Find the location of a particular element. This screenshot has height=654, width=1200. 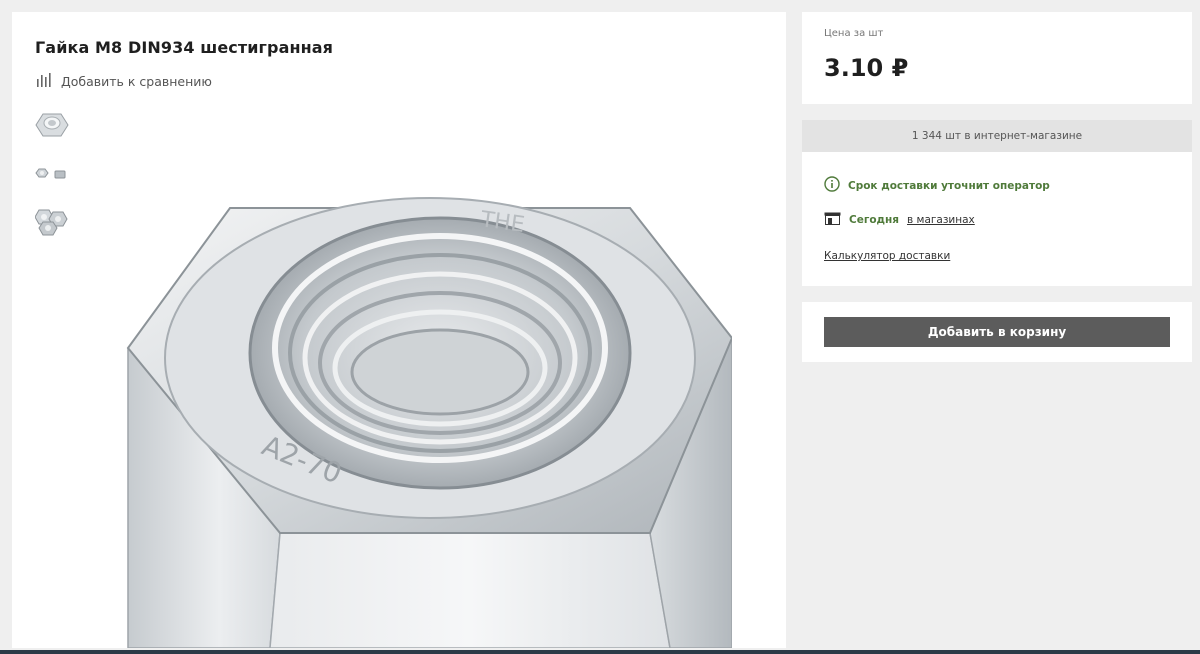

delivery-text: Срок доставки уточнит оператор is located at coordinates (949, 185).